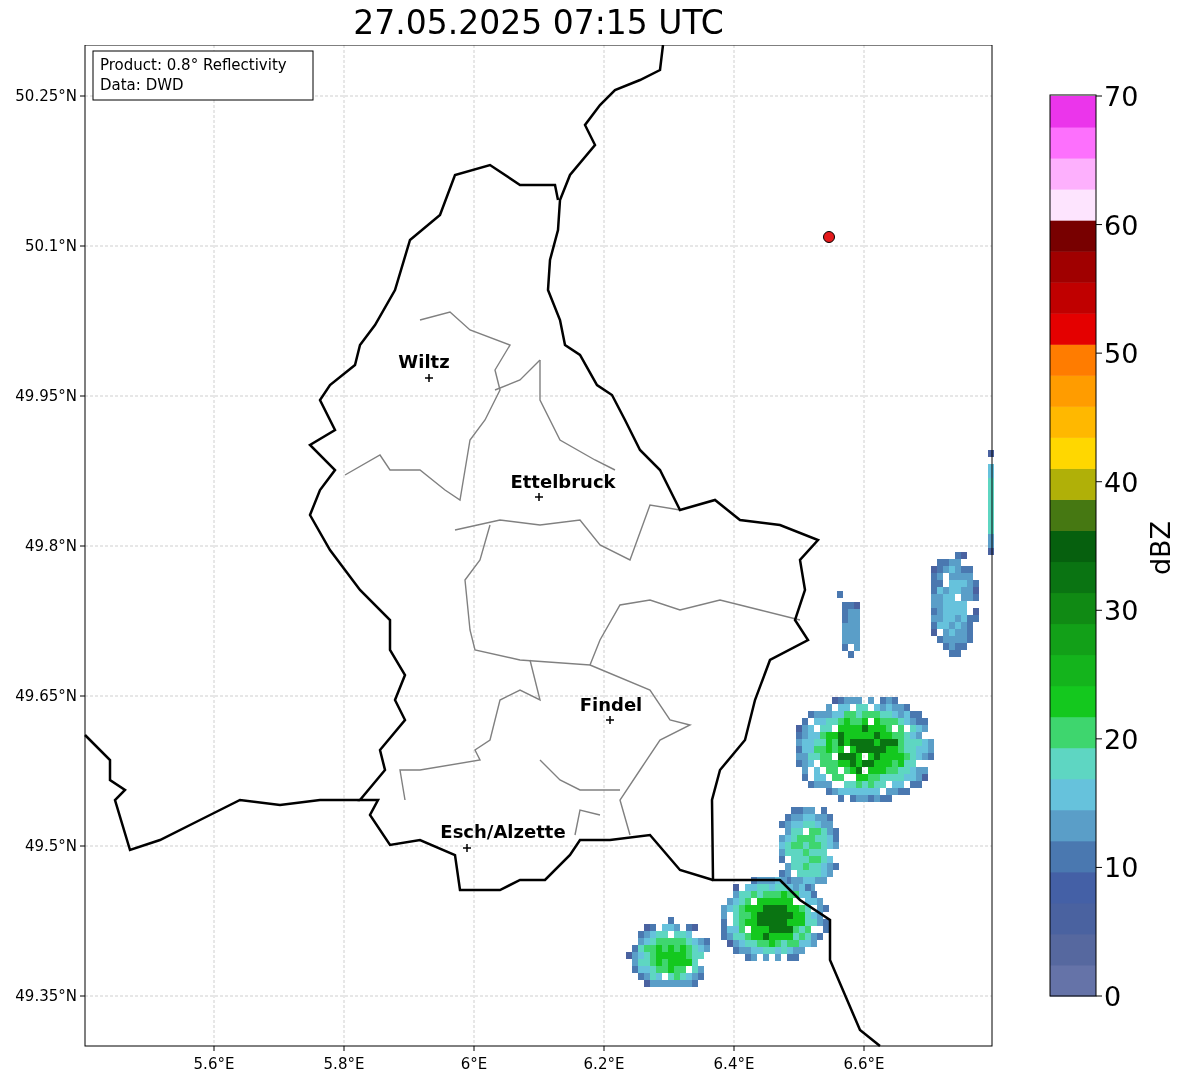  What do you see at coordinates (1113, 996) in the screenshot?
I see `colorbar-tick-label: 0` at bounding box center [1113, 996].